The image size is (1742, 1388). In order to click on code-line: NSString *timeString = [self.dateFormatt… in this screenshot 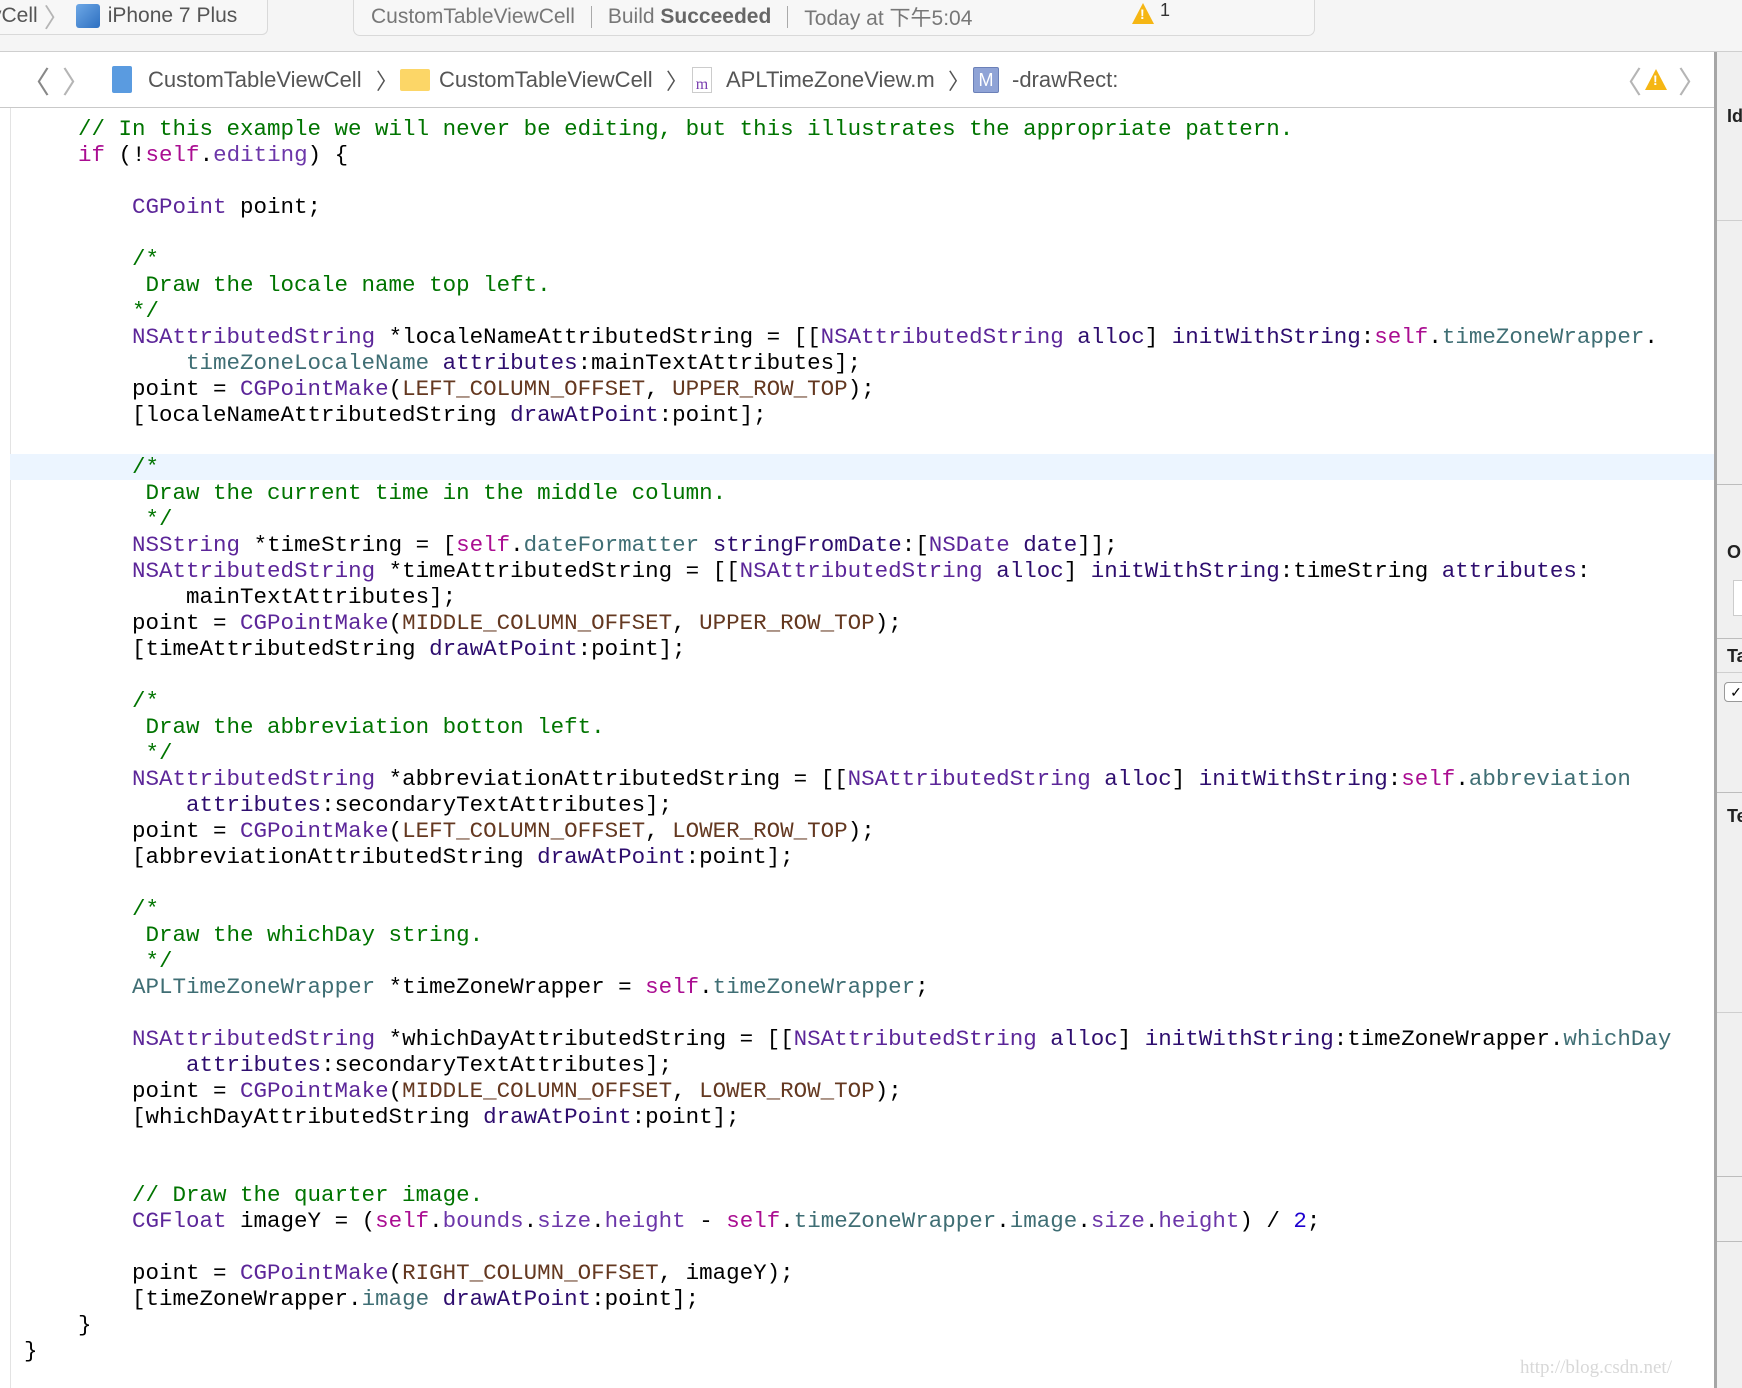, I will do `click(847, 545)`.